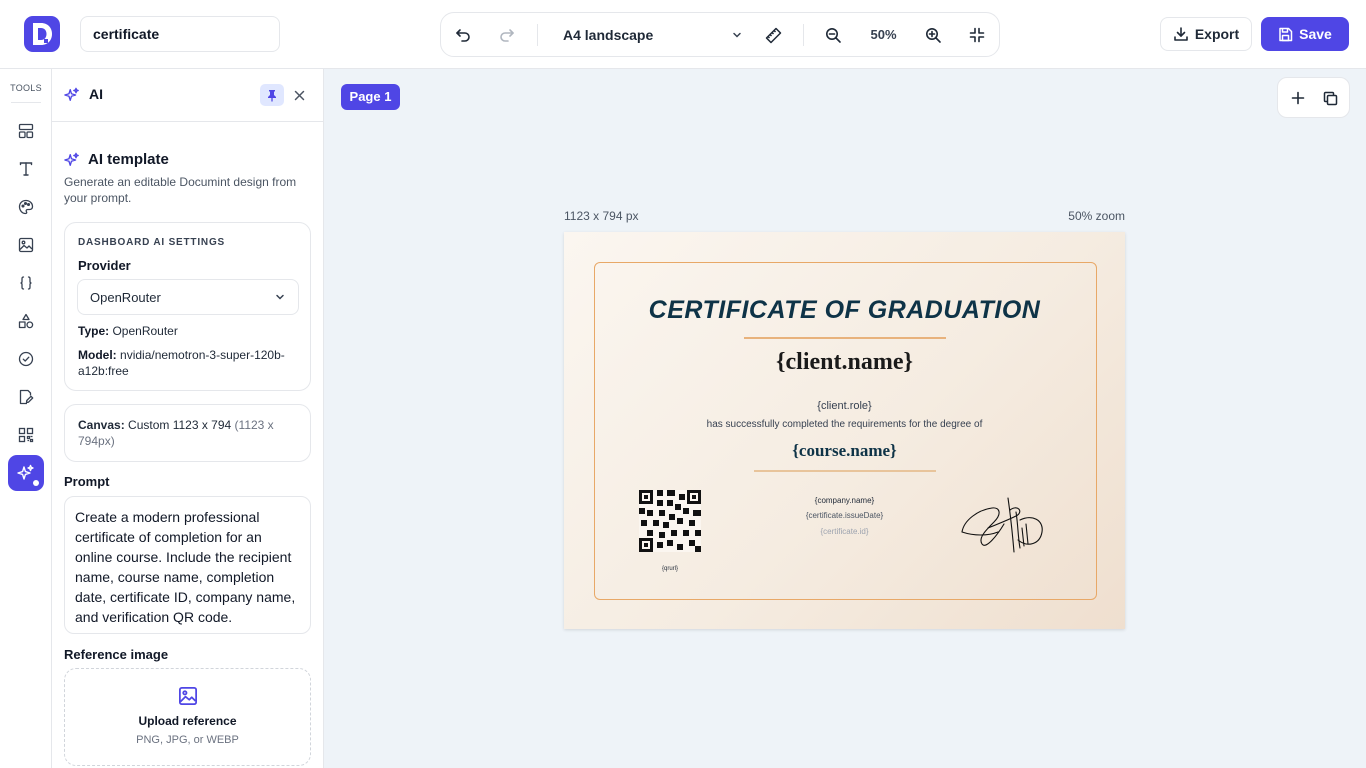 The height and width of the screenshot is (768, 1366). What do you see at coordinates (116, 654) in the screenshot?
I see `reference-image-label: Reference image` at bounding box center [116, 654].